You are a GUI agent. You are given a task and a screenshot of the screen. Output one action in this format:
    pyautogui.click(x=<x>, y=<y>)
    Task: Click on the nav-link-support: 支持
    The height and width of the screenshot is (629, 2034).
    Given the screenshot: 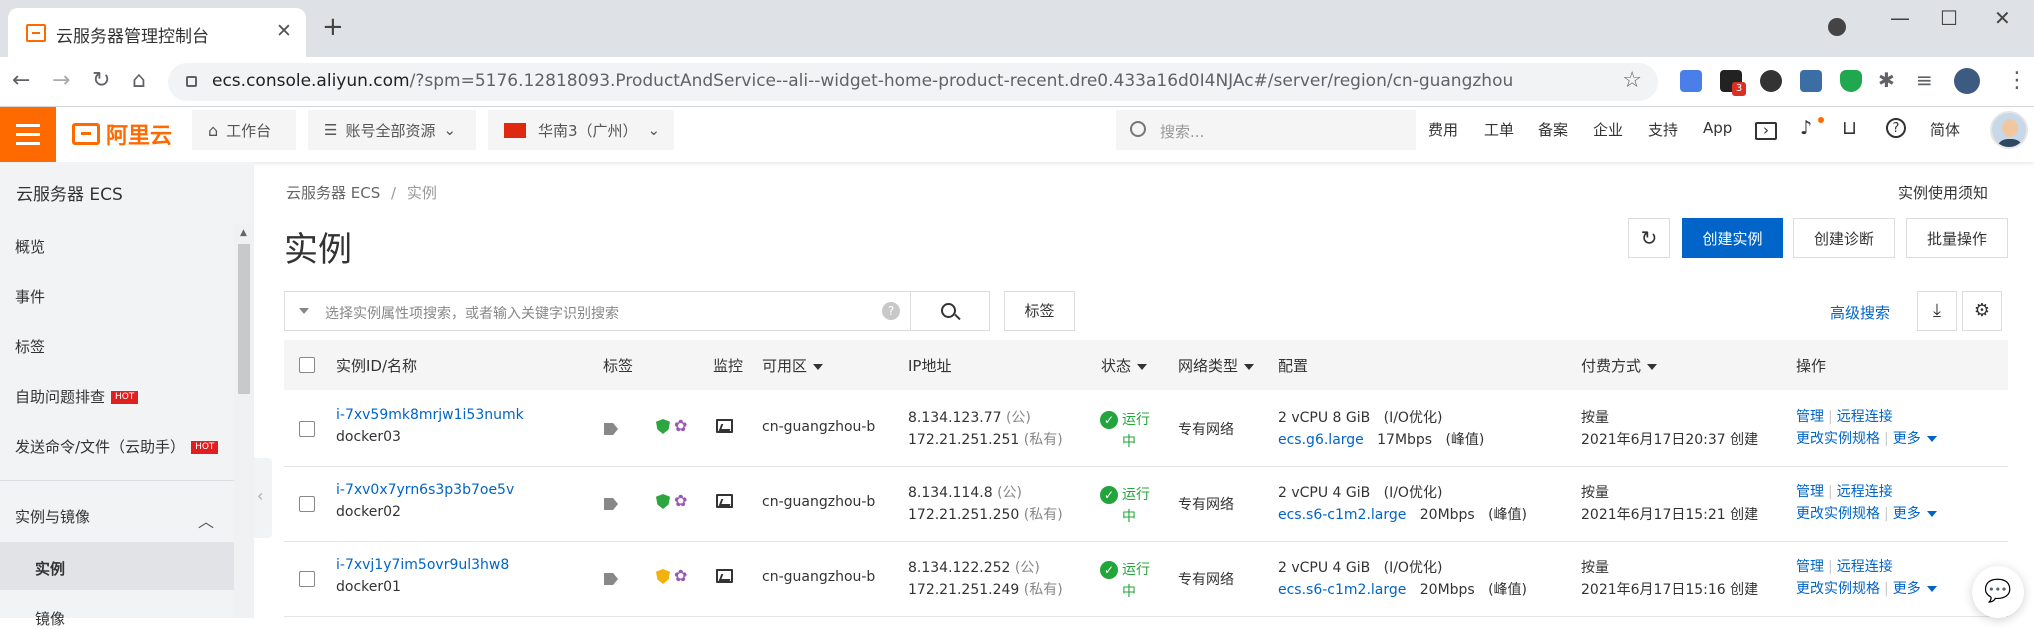 What is the action you would take?
    pyautogui.click(x=1663, y=129)
    